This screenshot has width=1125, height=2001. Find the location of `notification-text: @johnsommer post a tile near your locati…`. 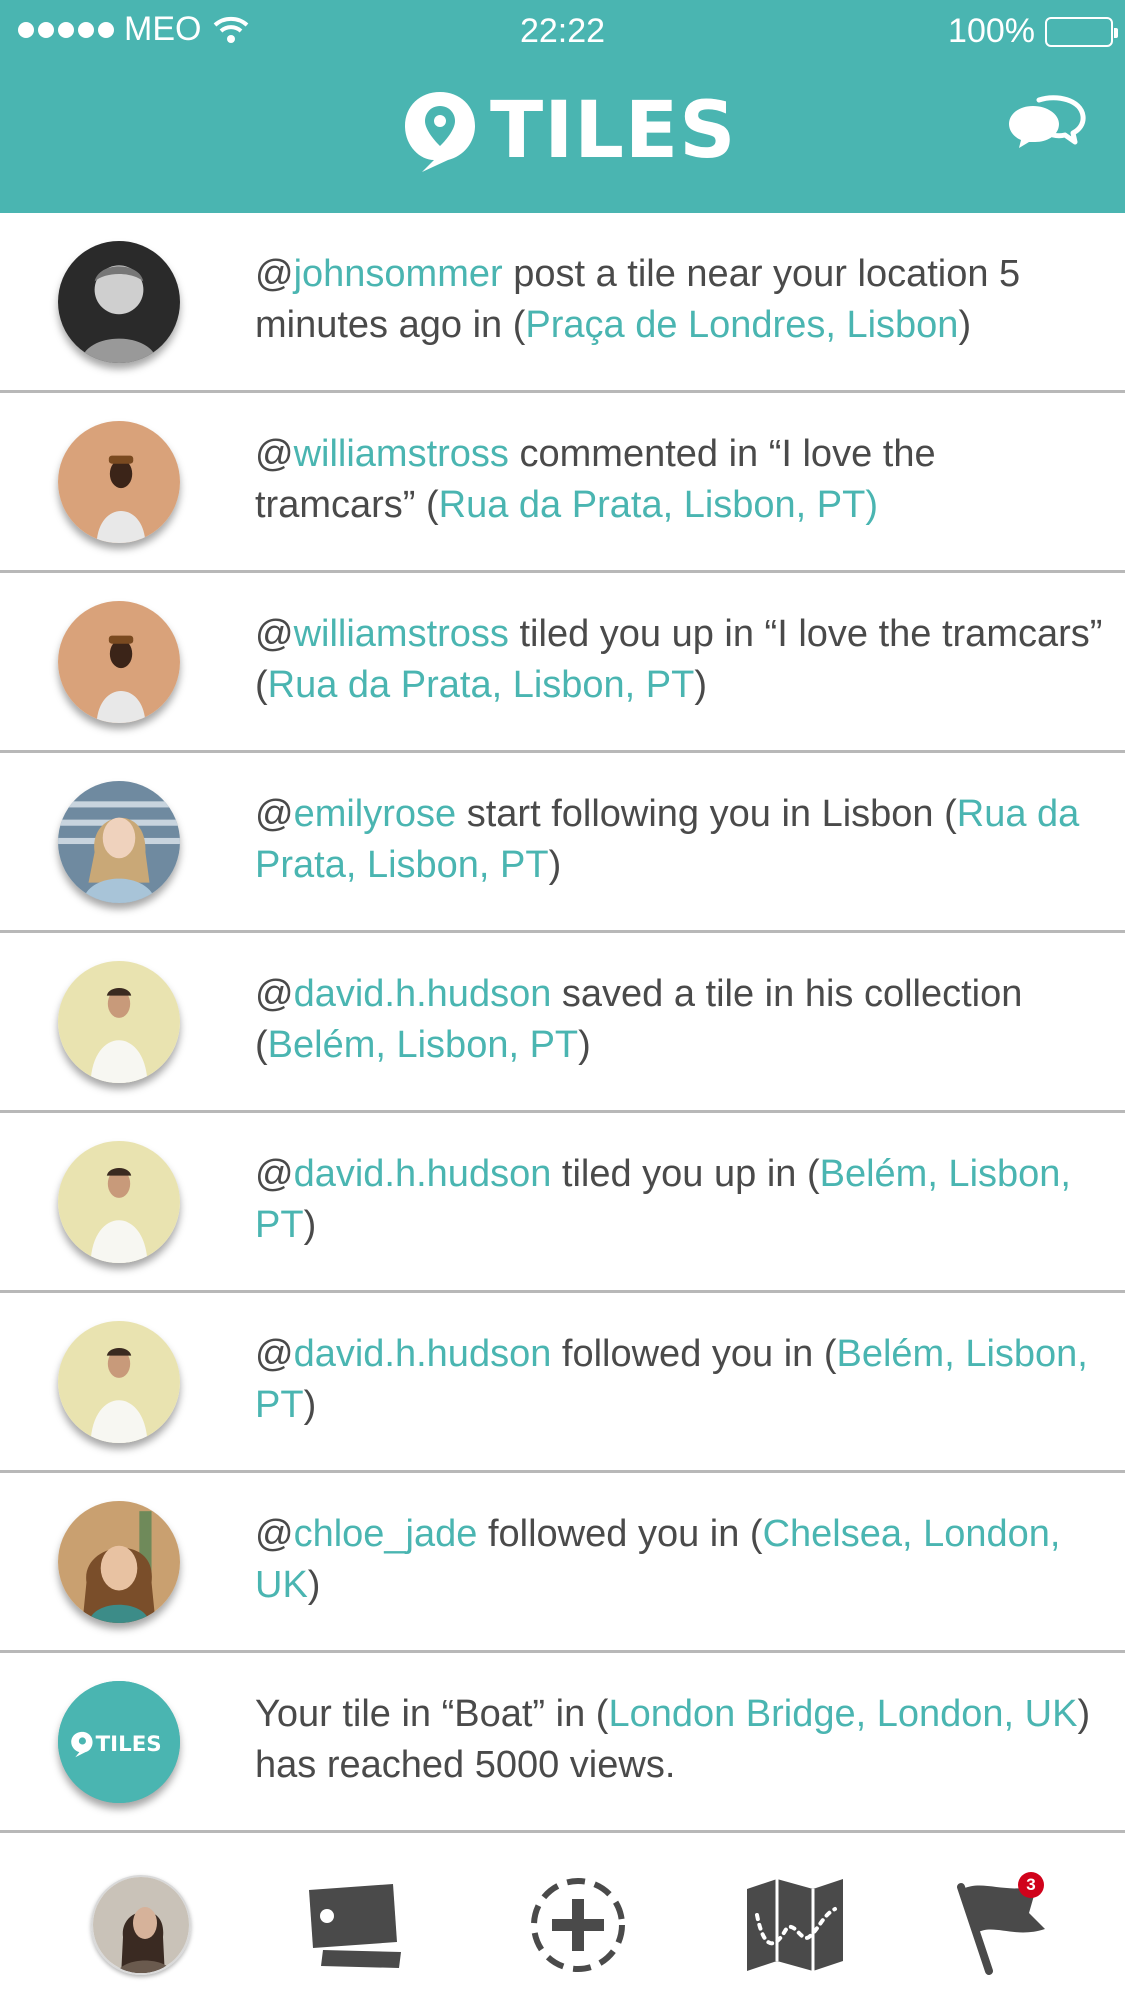

notification-text: @johnsommer post a tile near your locati… is located at coordinates (680, 300).